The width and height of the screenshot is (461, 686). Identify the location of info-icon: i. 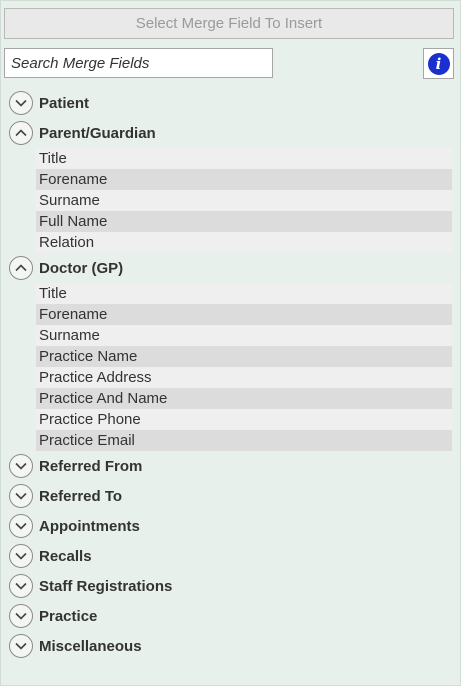
(438, 63).